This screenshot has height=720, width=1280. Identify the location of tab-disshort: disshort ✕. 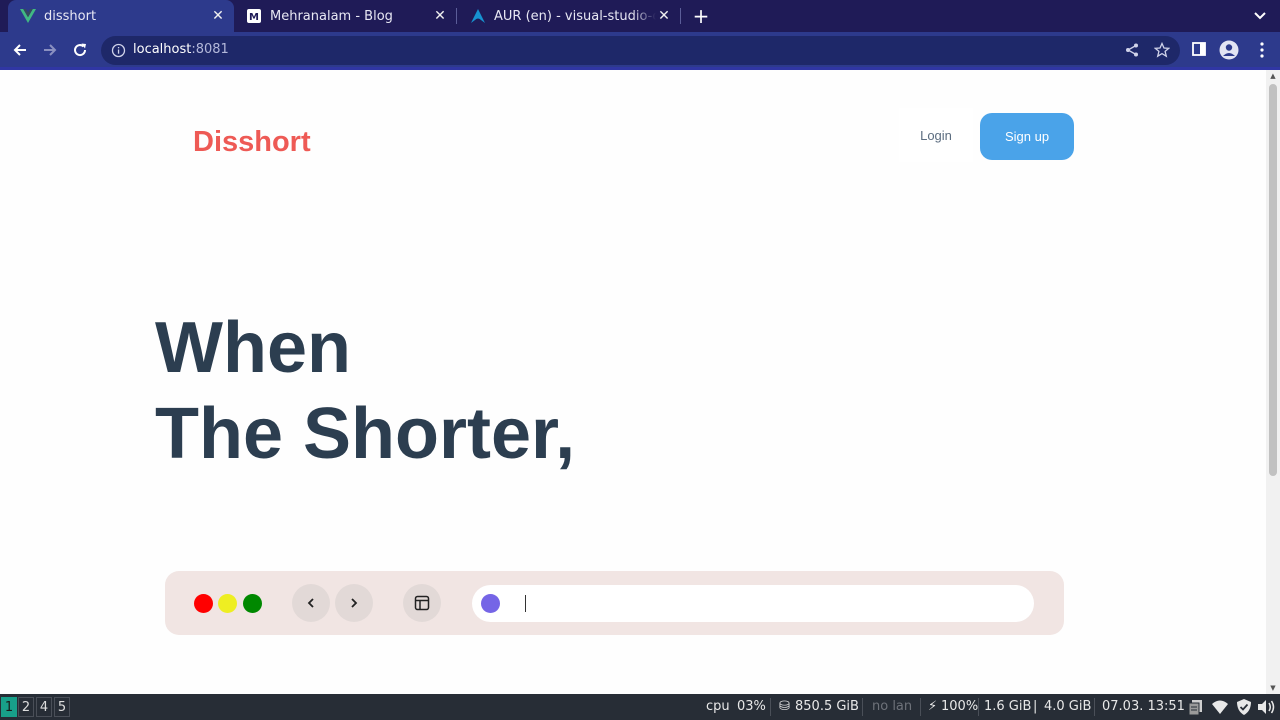
(121, 16).